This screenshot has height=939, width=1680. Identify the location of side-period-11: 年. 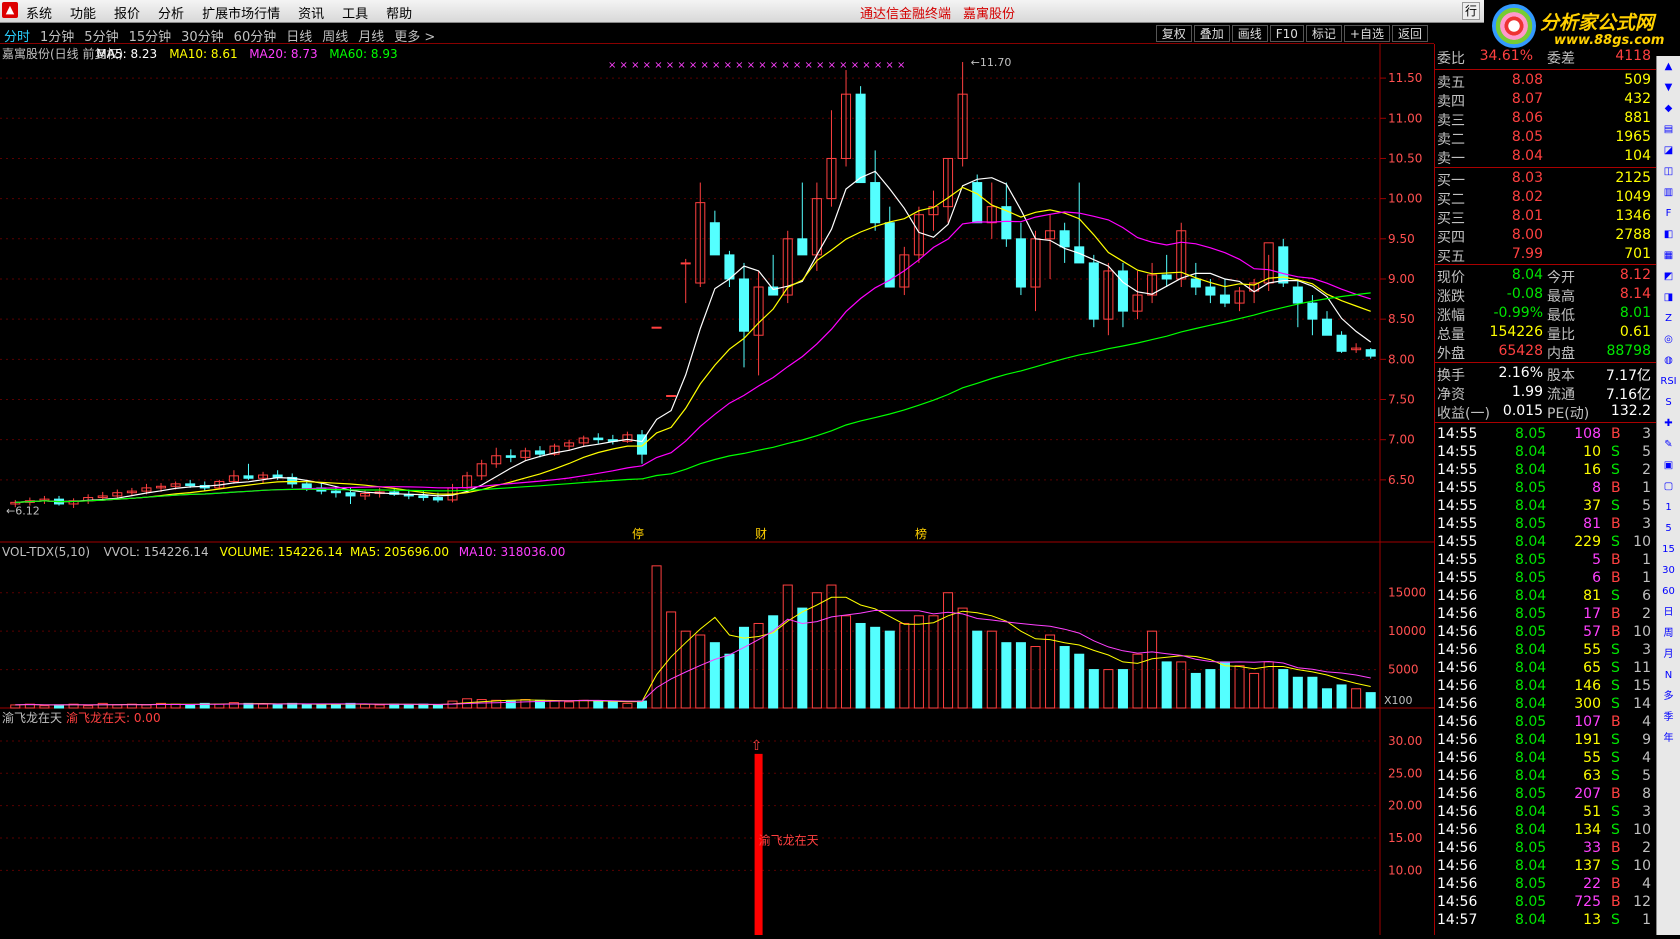
(1668, 738).